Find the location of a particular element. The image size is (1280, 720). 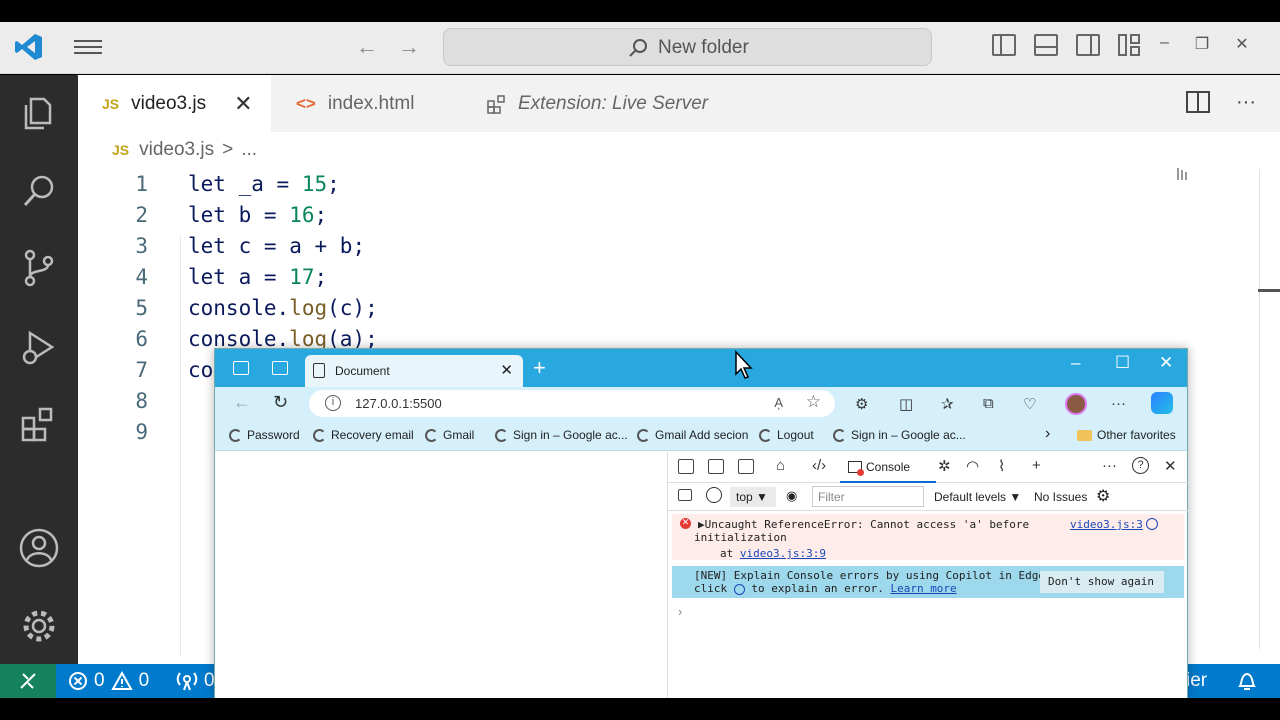

favorites-icon: ✰ is located at coordinates (947, 404).